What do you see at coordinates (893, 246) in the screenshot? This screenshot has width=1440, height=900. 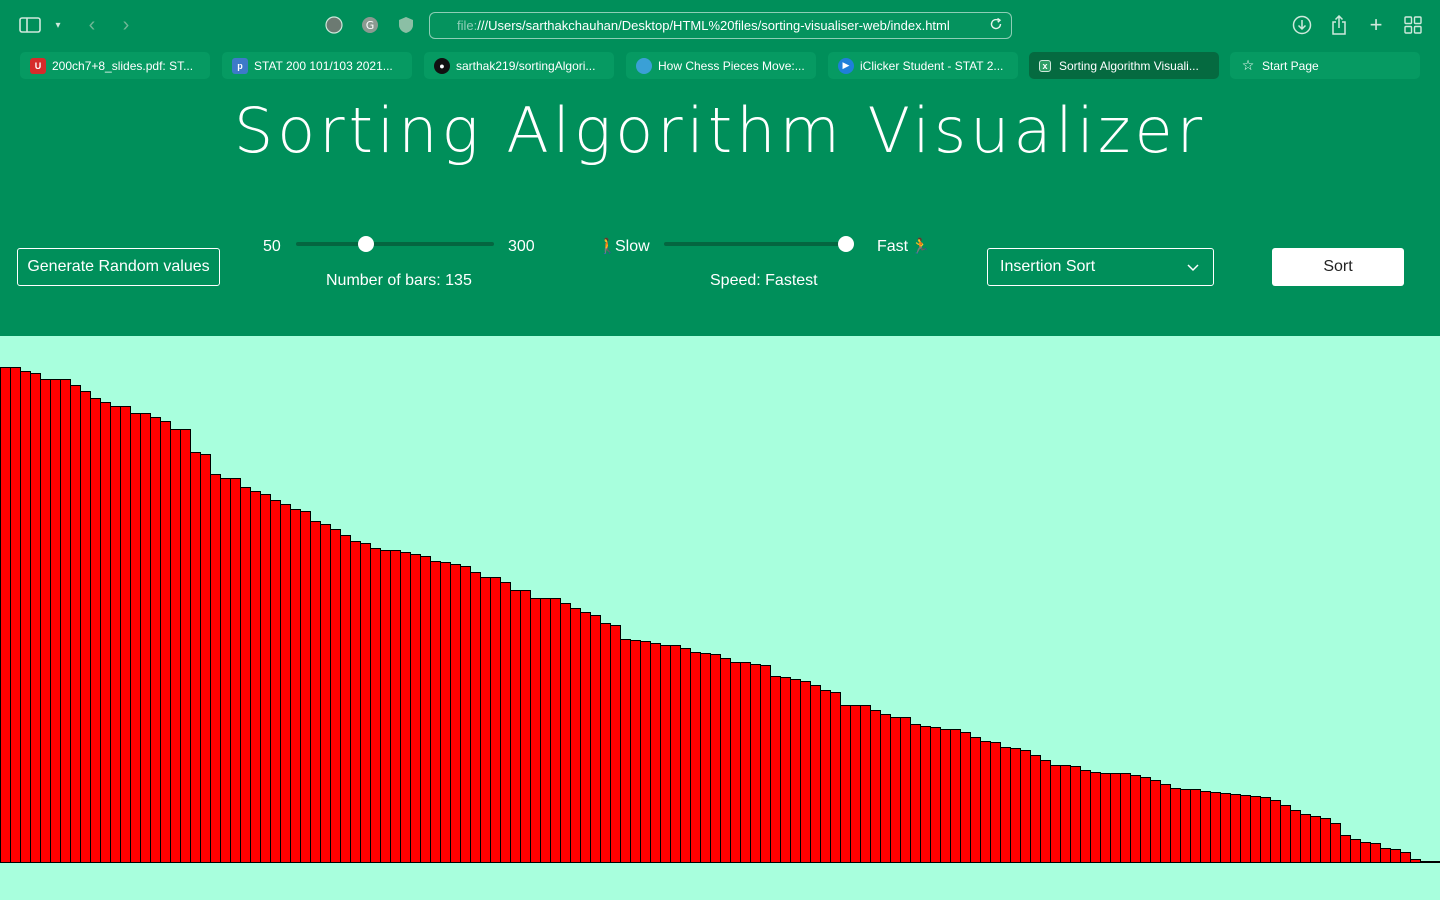 I see `fast-label: Fast` at bounding box center [893, 246].